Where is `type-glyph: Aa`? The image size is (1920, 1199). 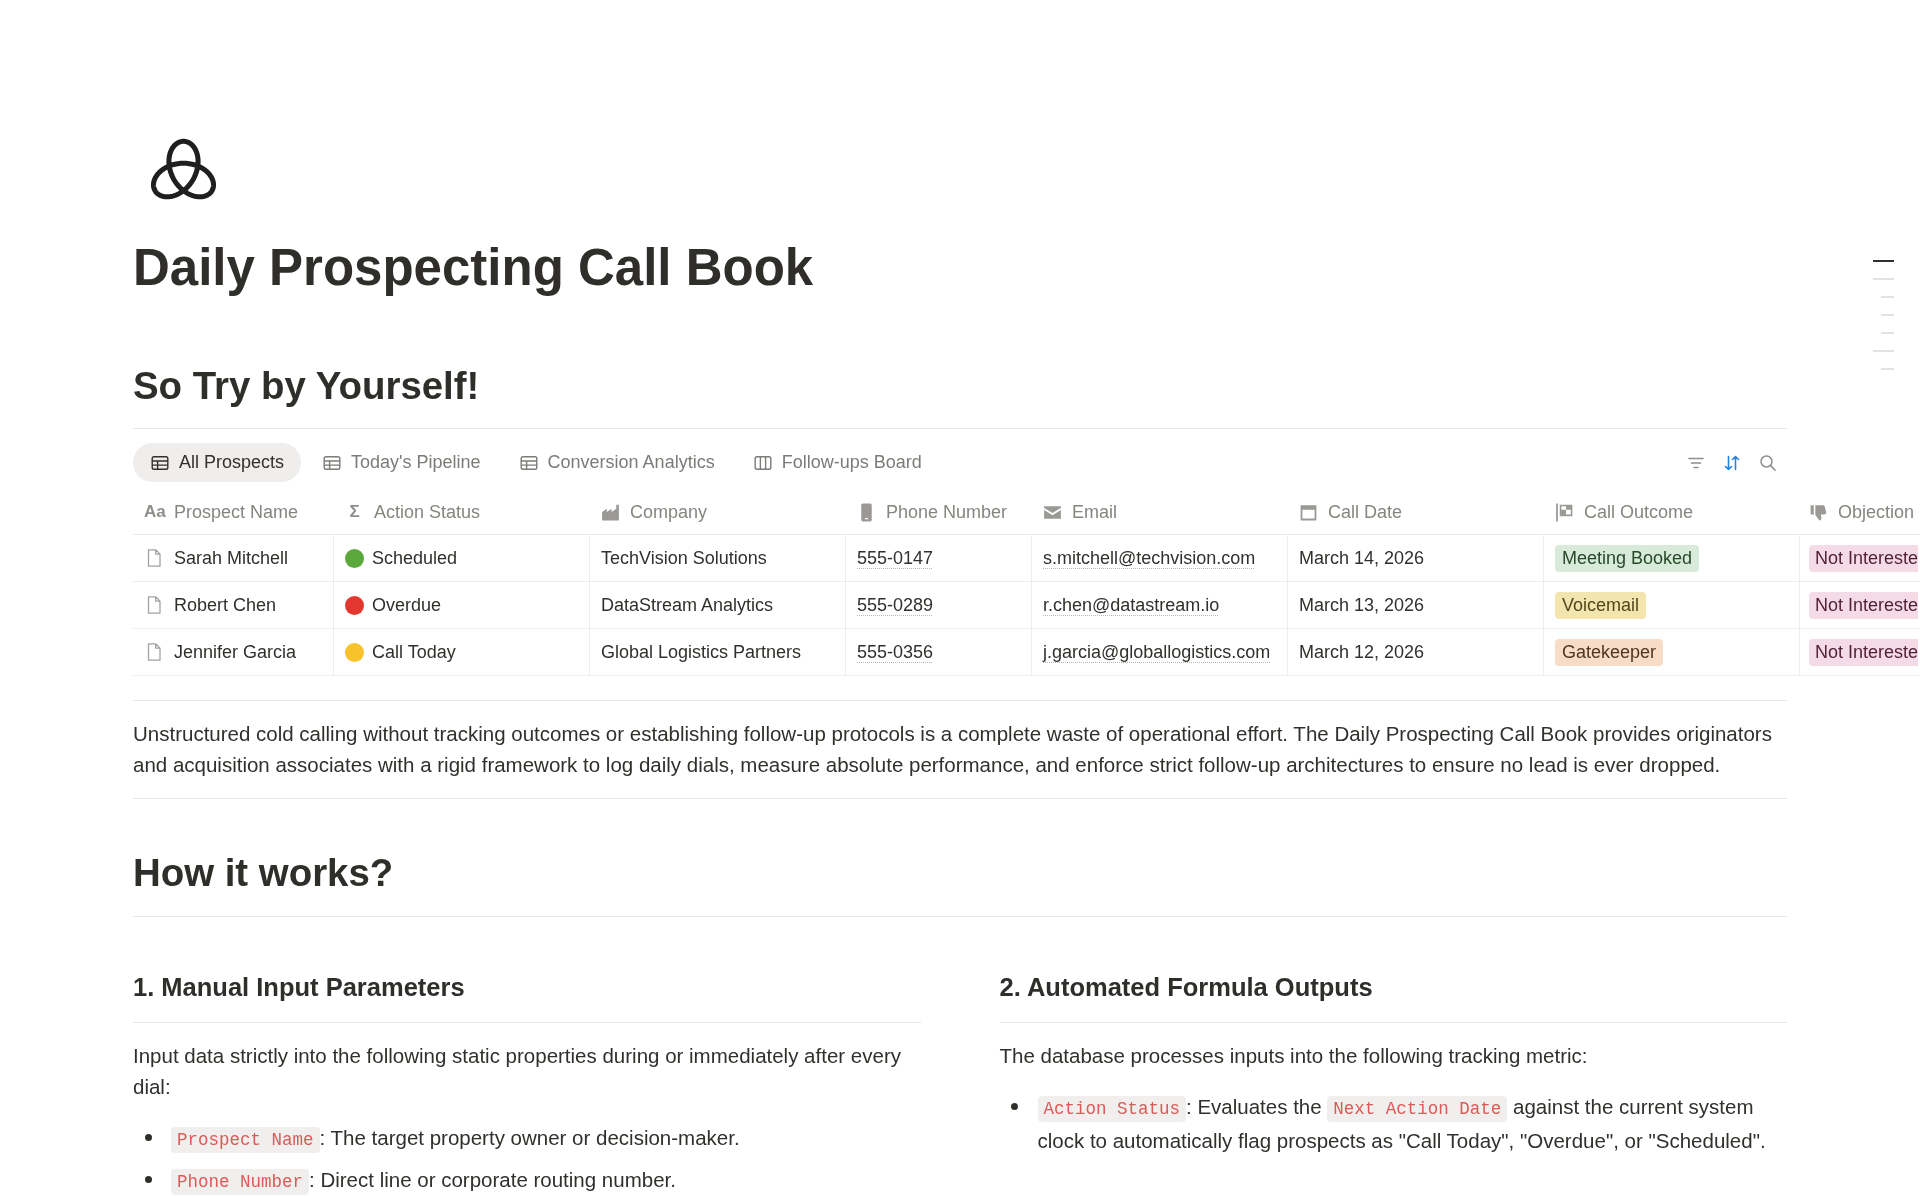
type-glyph: Aa is located at coordinates (154, 512).